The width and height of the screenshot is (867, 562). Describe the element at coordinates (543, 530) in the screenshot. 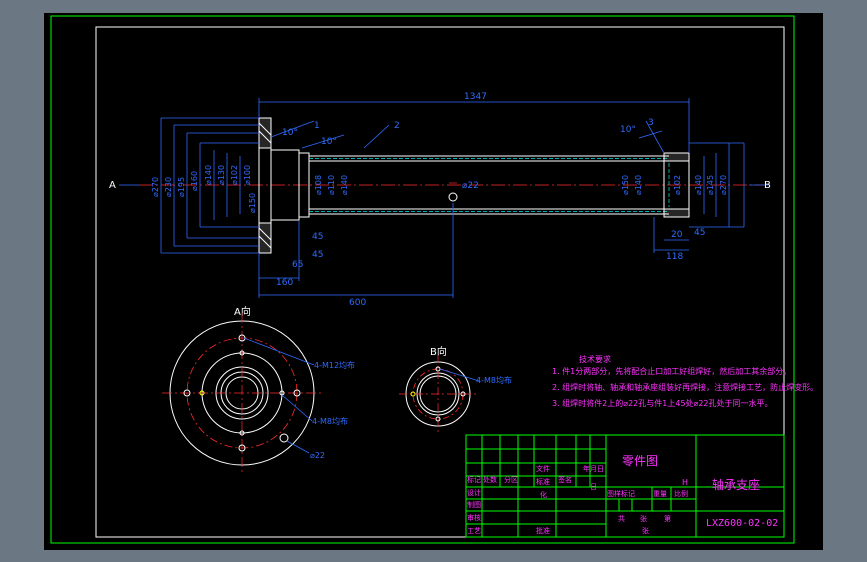

I see `svg-text: 批准` at that location.